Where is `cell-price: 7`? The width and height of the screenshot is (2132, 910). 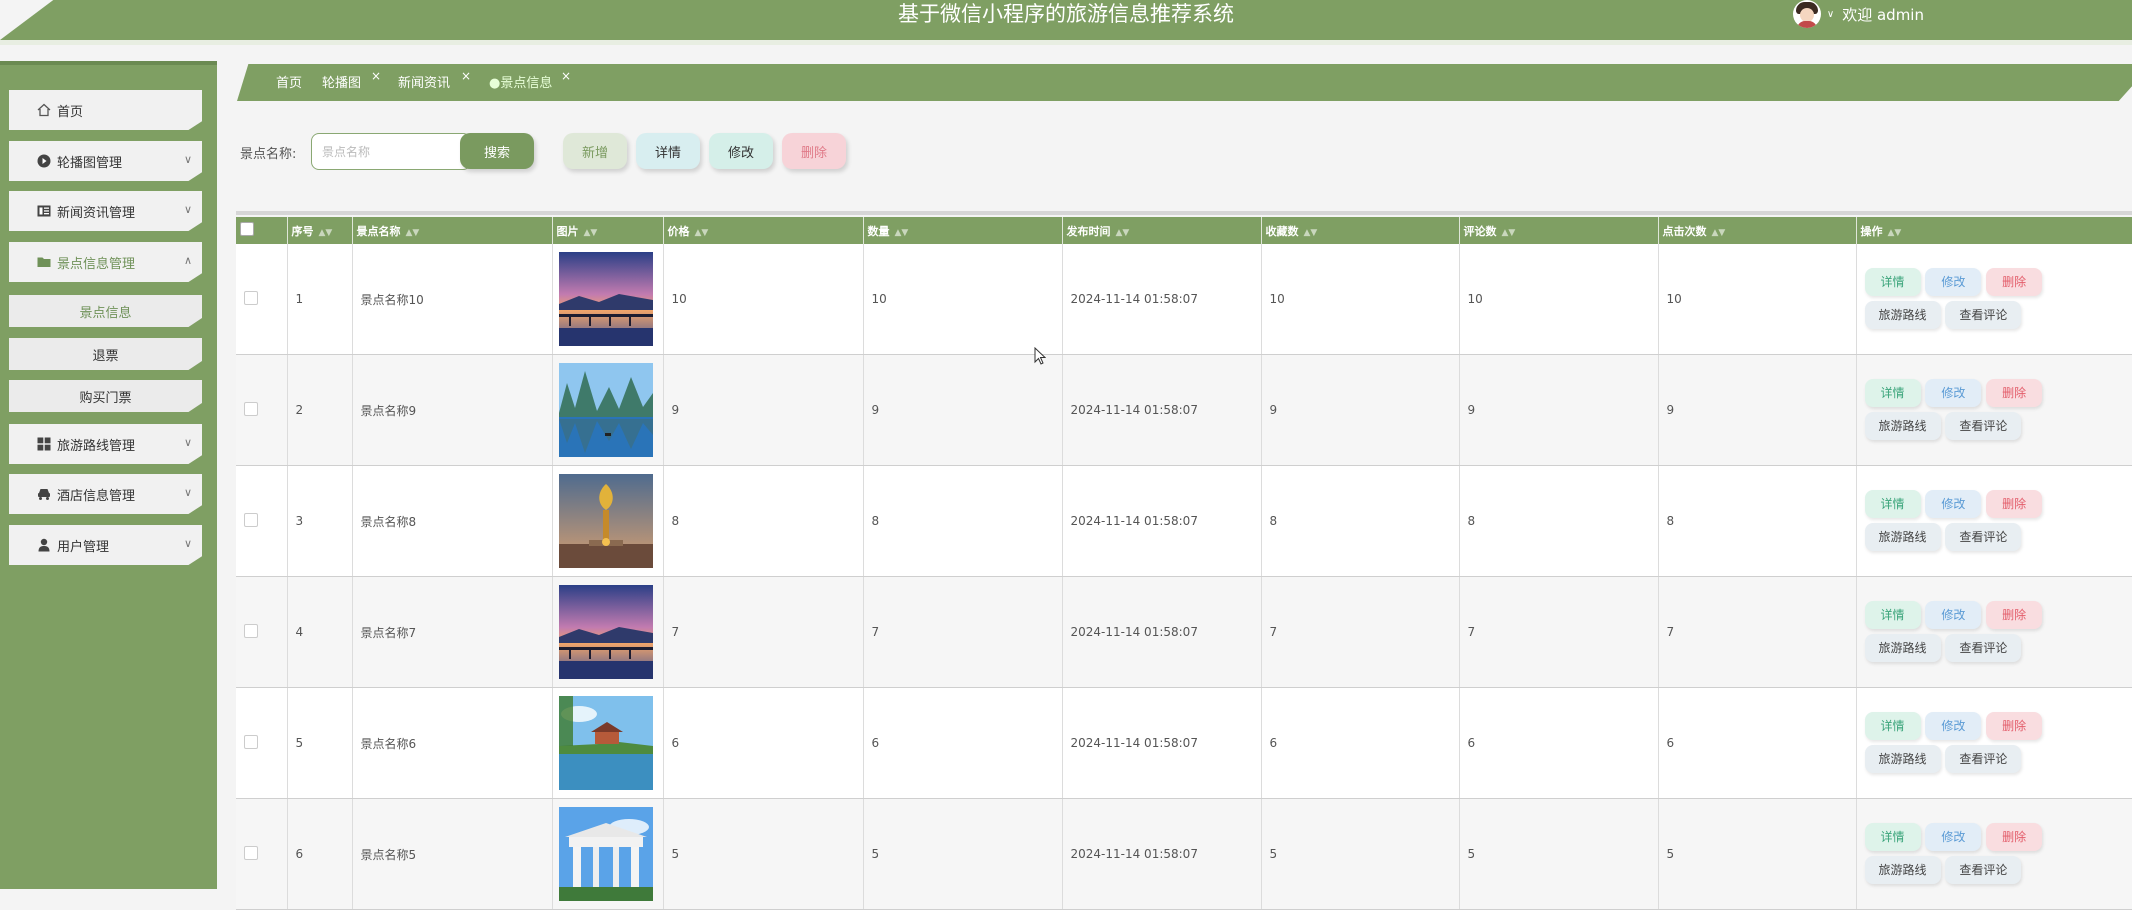 cell-price: 7 is located at coordinates (763, 632).